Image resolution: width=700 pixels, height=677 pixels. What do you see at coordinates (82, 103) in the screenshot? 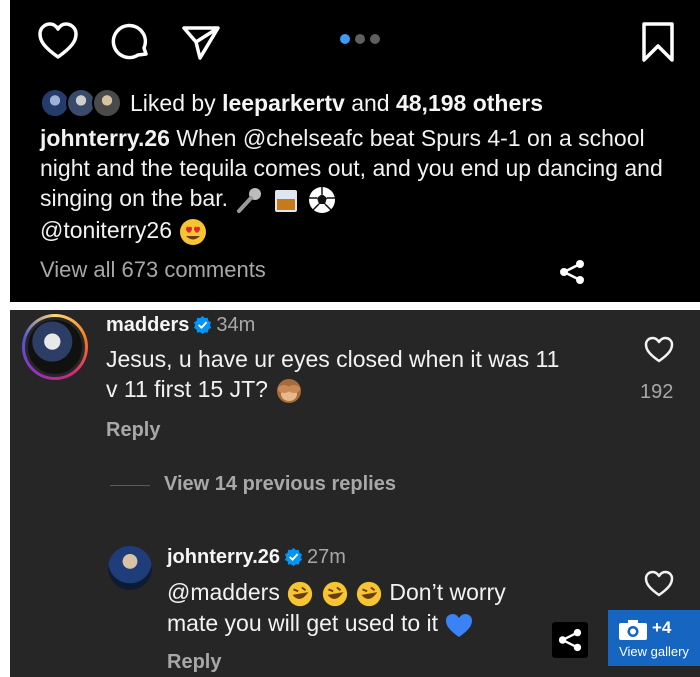
I see `liker-avatars` at bounding box center [82, 103].